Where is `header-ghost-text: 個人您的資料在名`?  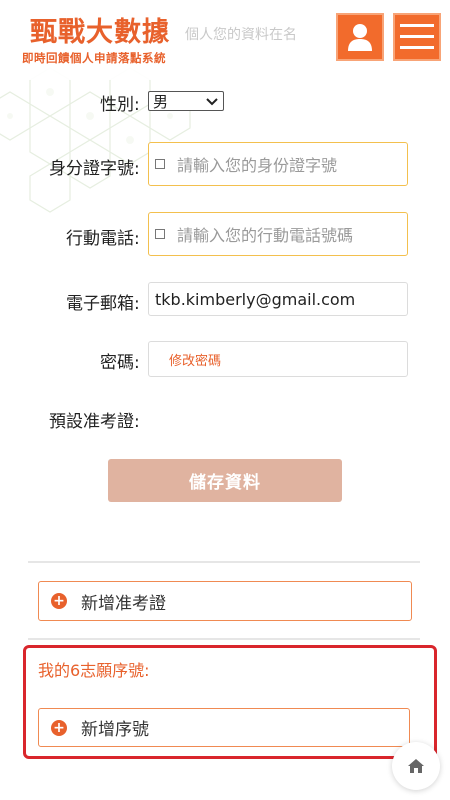
header-ghost-text: 個人您的資料在名 is located at coordinates (241, 35).